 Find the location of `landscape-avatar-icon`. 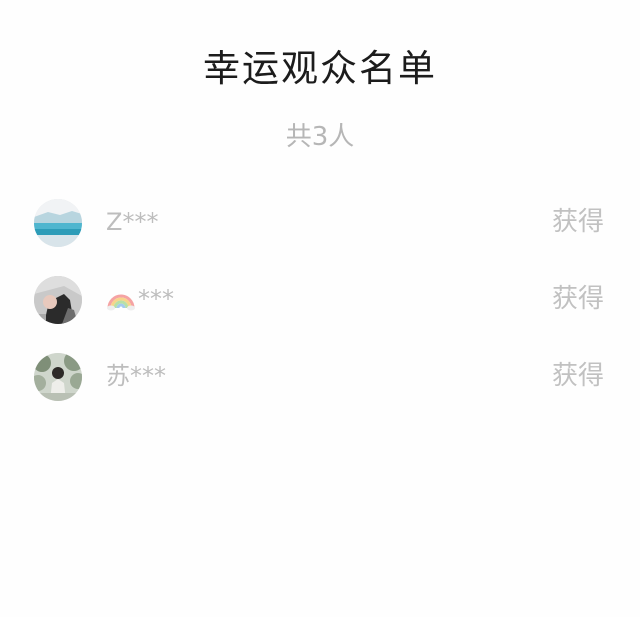

landscape-avatar-icon is located at coordinates (58, 223).